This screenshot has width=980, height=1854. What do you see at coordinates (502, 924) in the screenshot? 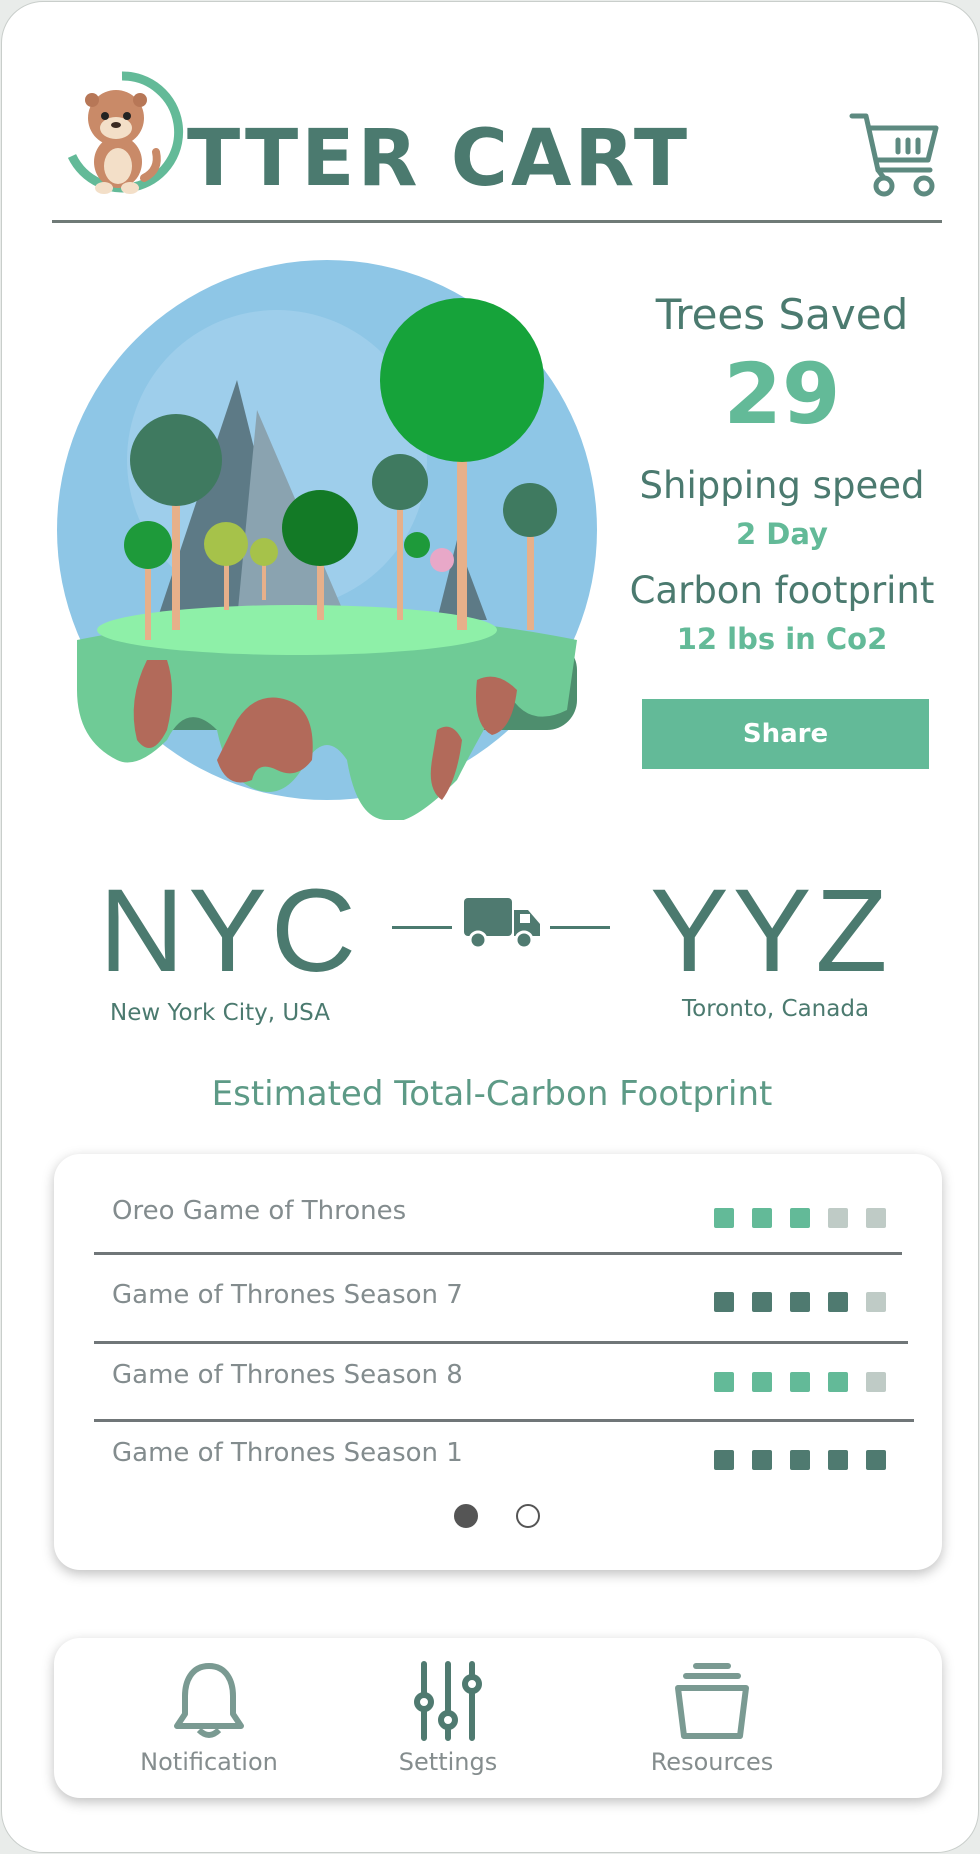
I see `truck-icon` at bounding box center [502, 924].